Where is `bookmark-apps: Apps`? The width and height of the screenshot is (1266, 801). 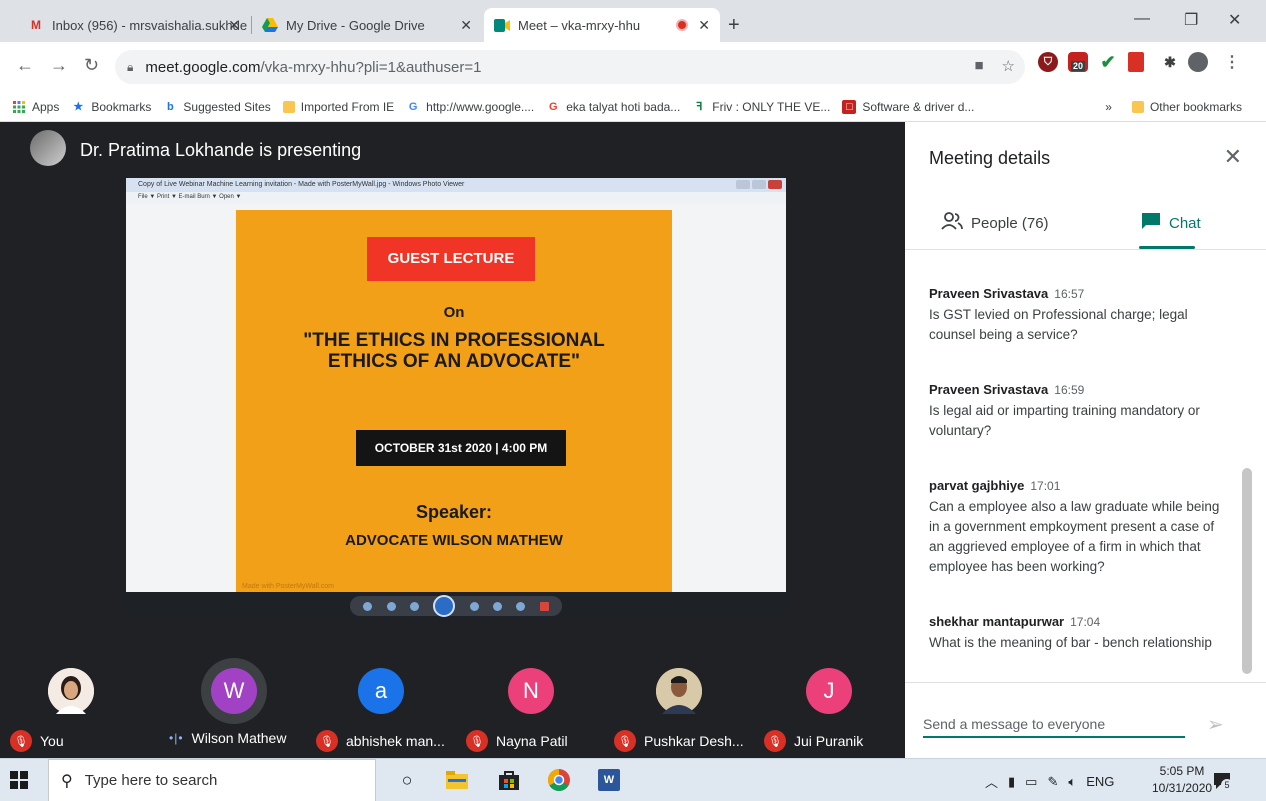
bookmark-apps: Apps is located at coordinates (35, 107).